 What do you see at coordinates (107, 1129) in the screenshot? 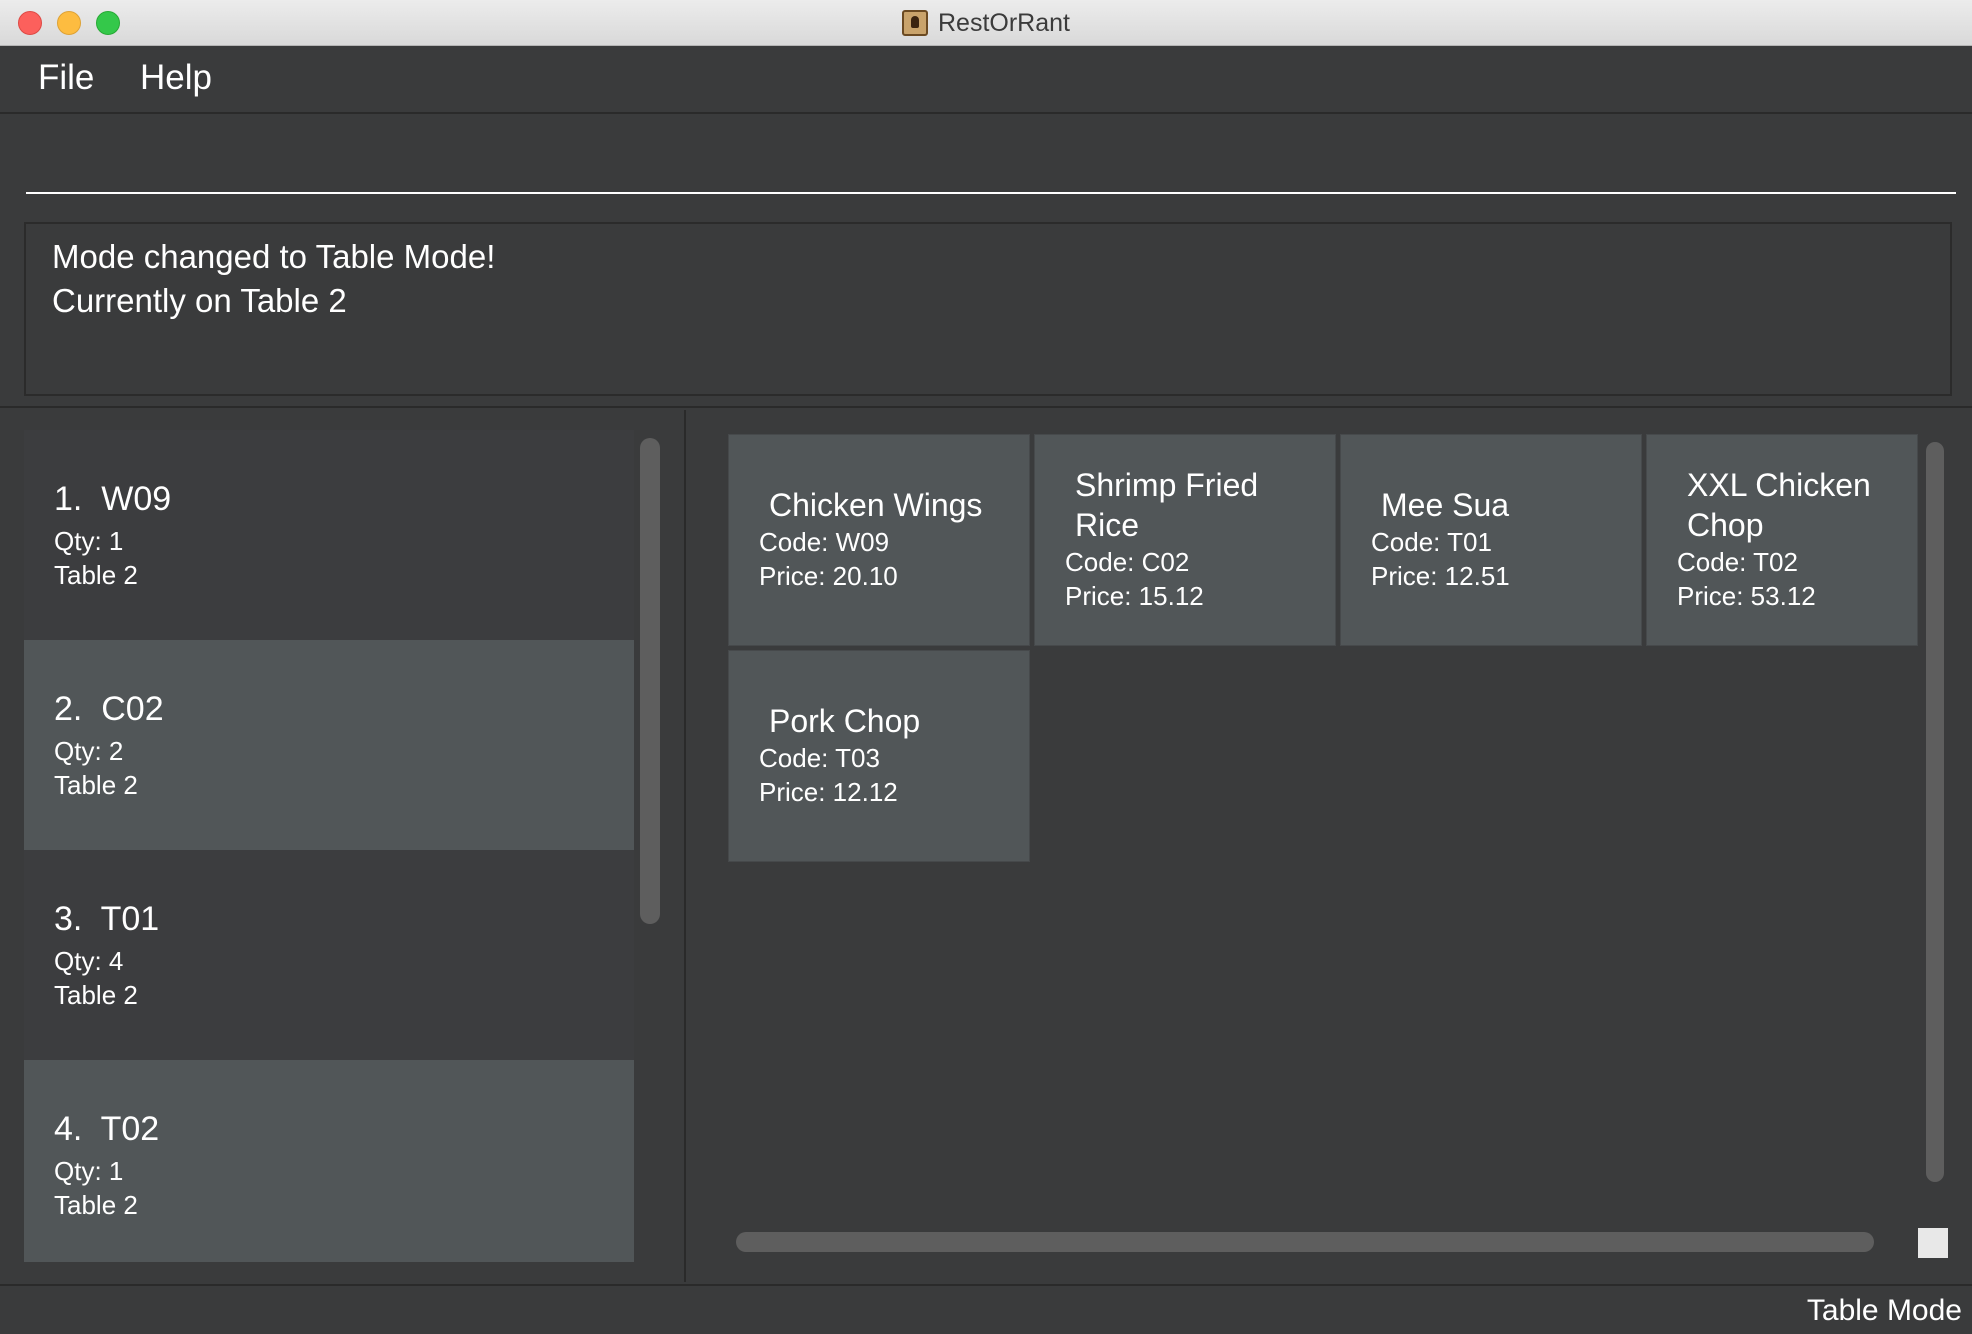
I see `order-item-title: 4. T02` at bounding box center [107, 1129].